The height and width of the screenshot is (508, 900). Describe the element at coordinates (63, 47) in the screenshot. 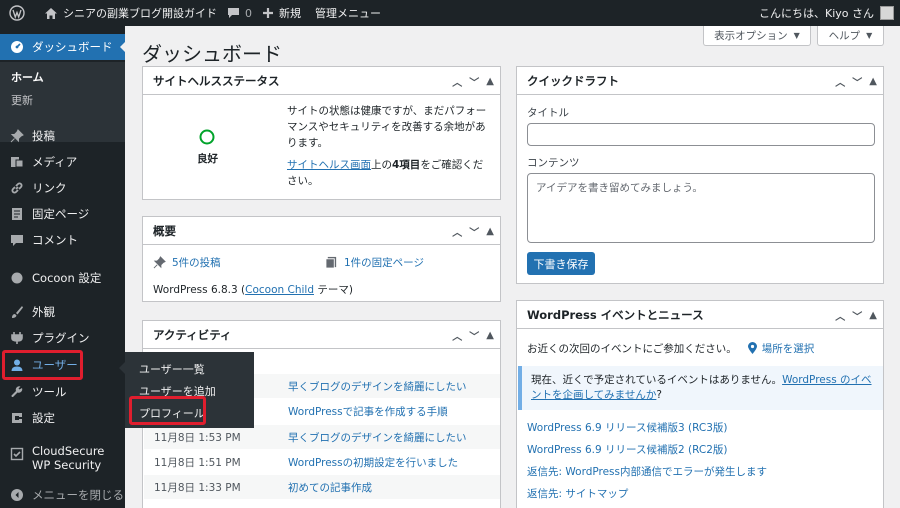

I see `menu-dashboard: ダッシュボード` at that location.